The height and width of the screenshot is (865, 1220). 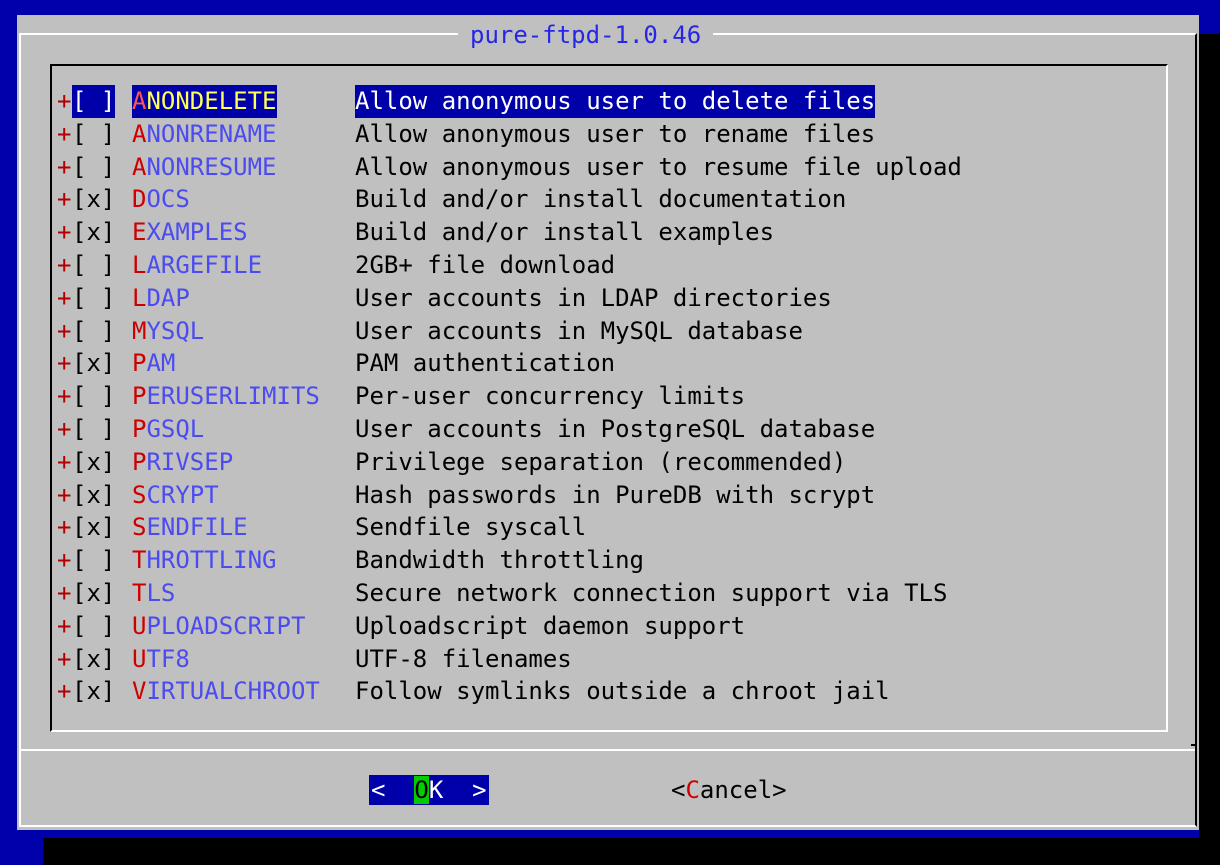 What do you see at coordinates (190, 461) in the screenshot?
I see `option-name-rest: RIVSEP` at bounding box center [190, 461].